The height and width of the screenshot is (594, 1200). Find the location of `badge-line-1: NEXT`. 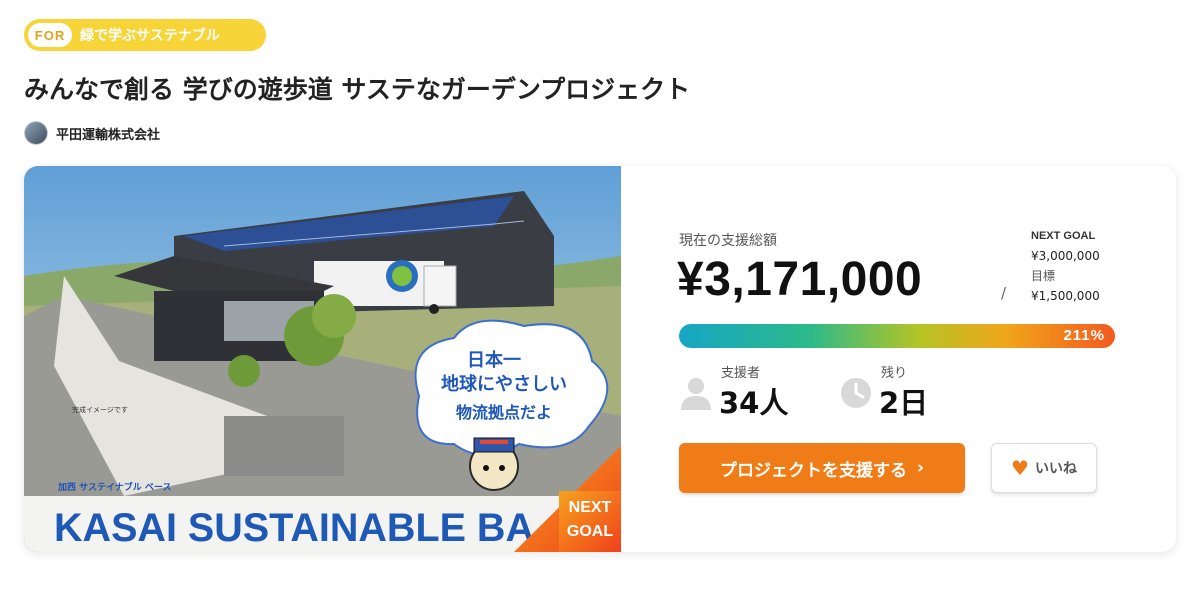

badge-line-1: NEXT is located at coordinates (590, 507).